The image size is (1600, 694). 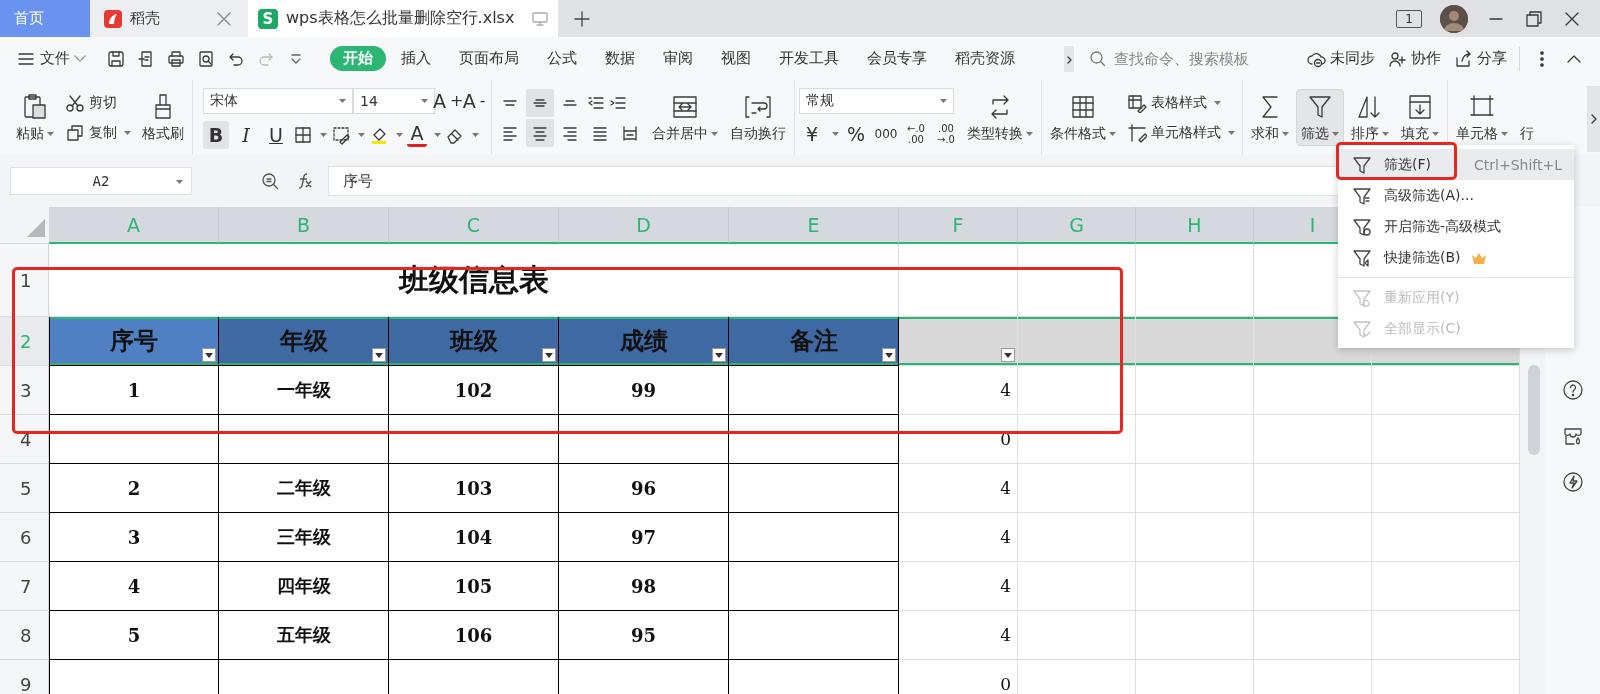 I want to click on percent-button: %, so click(x=856, y=133).